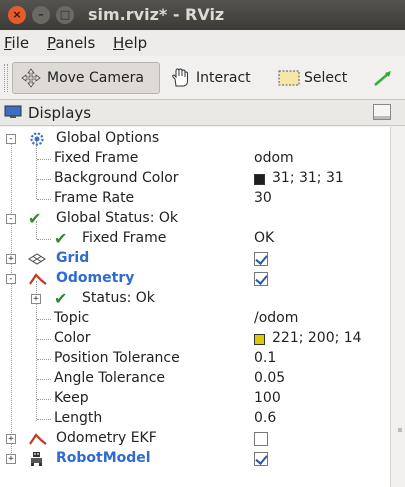 This screenshot has height=487, width=405. Describe the element at coordinates (274, 158) in the screenshot. I see `fixed-frame-value: odom` at that location.